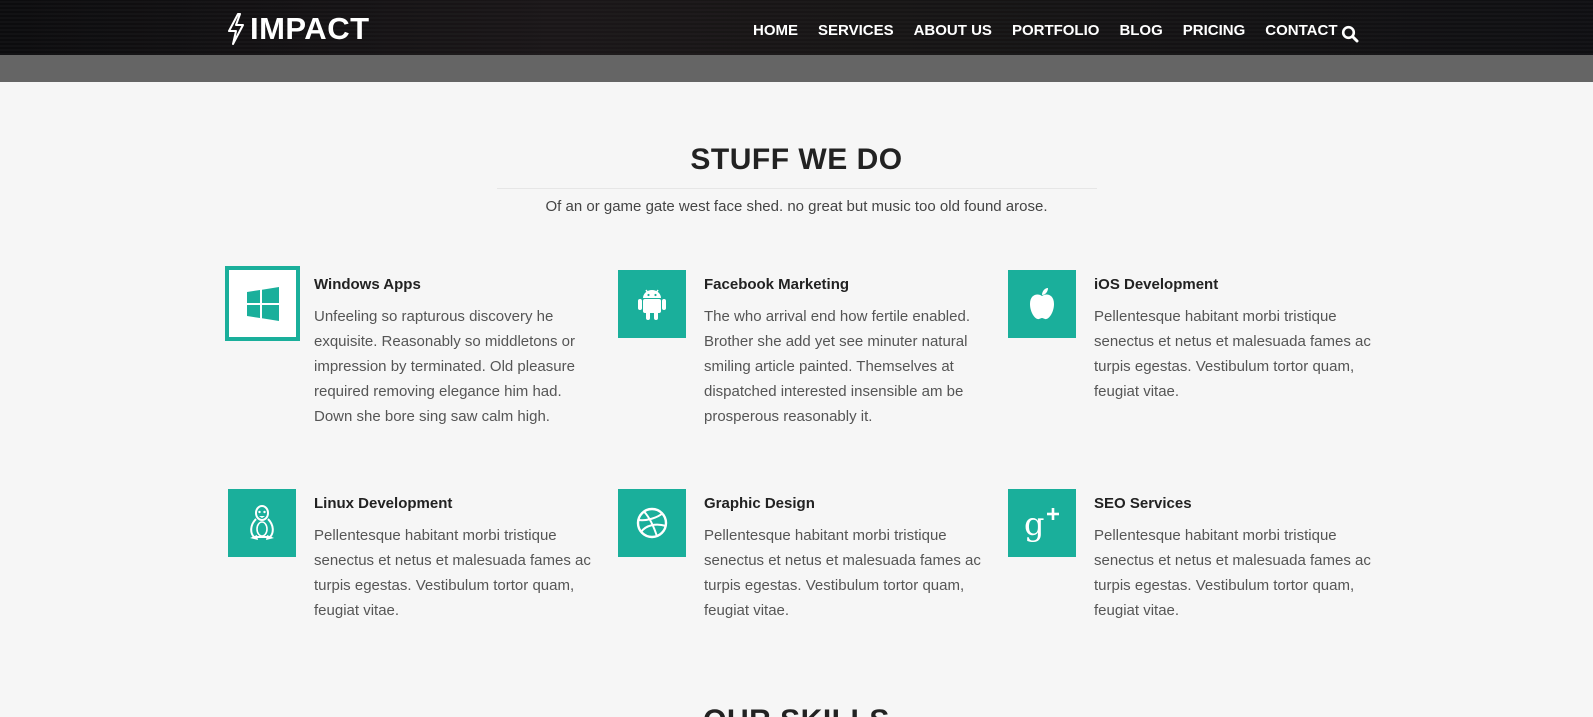 This screenshot has height=717, width=1593. Describe the element at coordinates (796, 68) in the screenshot. I see `page-header-band` at that location.